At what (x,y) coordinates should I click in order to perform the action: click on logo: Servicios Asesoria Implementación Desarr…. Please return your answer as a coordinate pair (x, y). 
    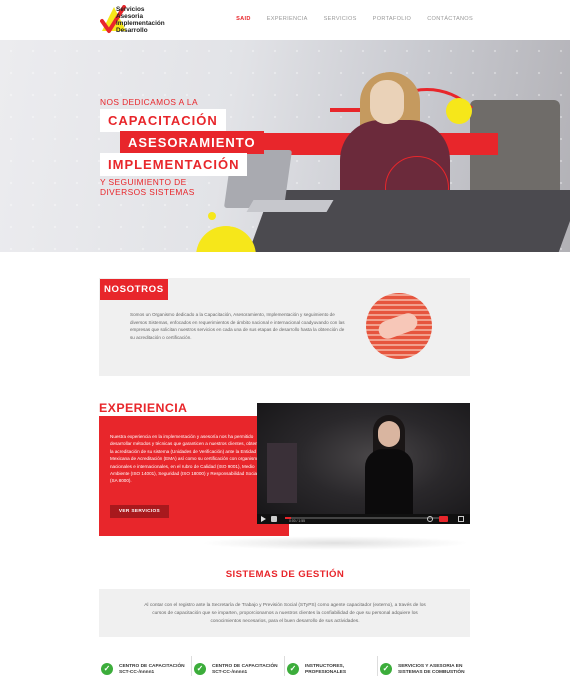
    Looking at the image, I should click on (136, 20).